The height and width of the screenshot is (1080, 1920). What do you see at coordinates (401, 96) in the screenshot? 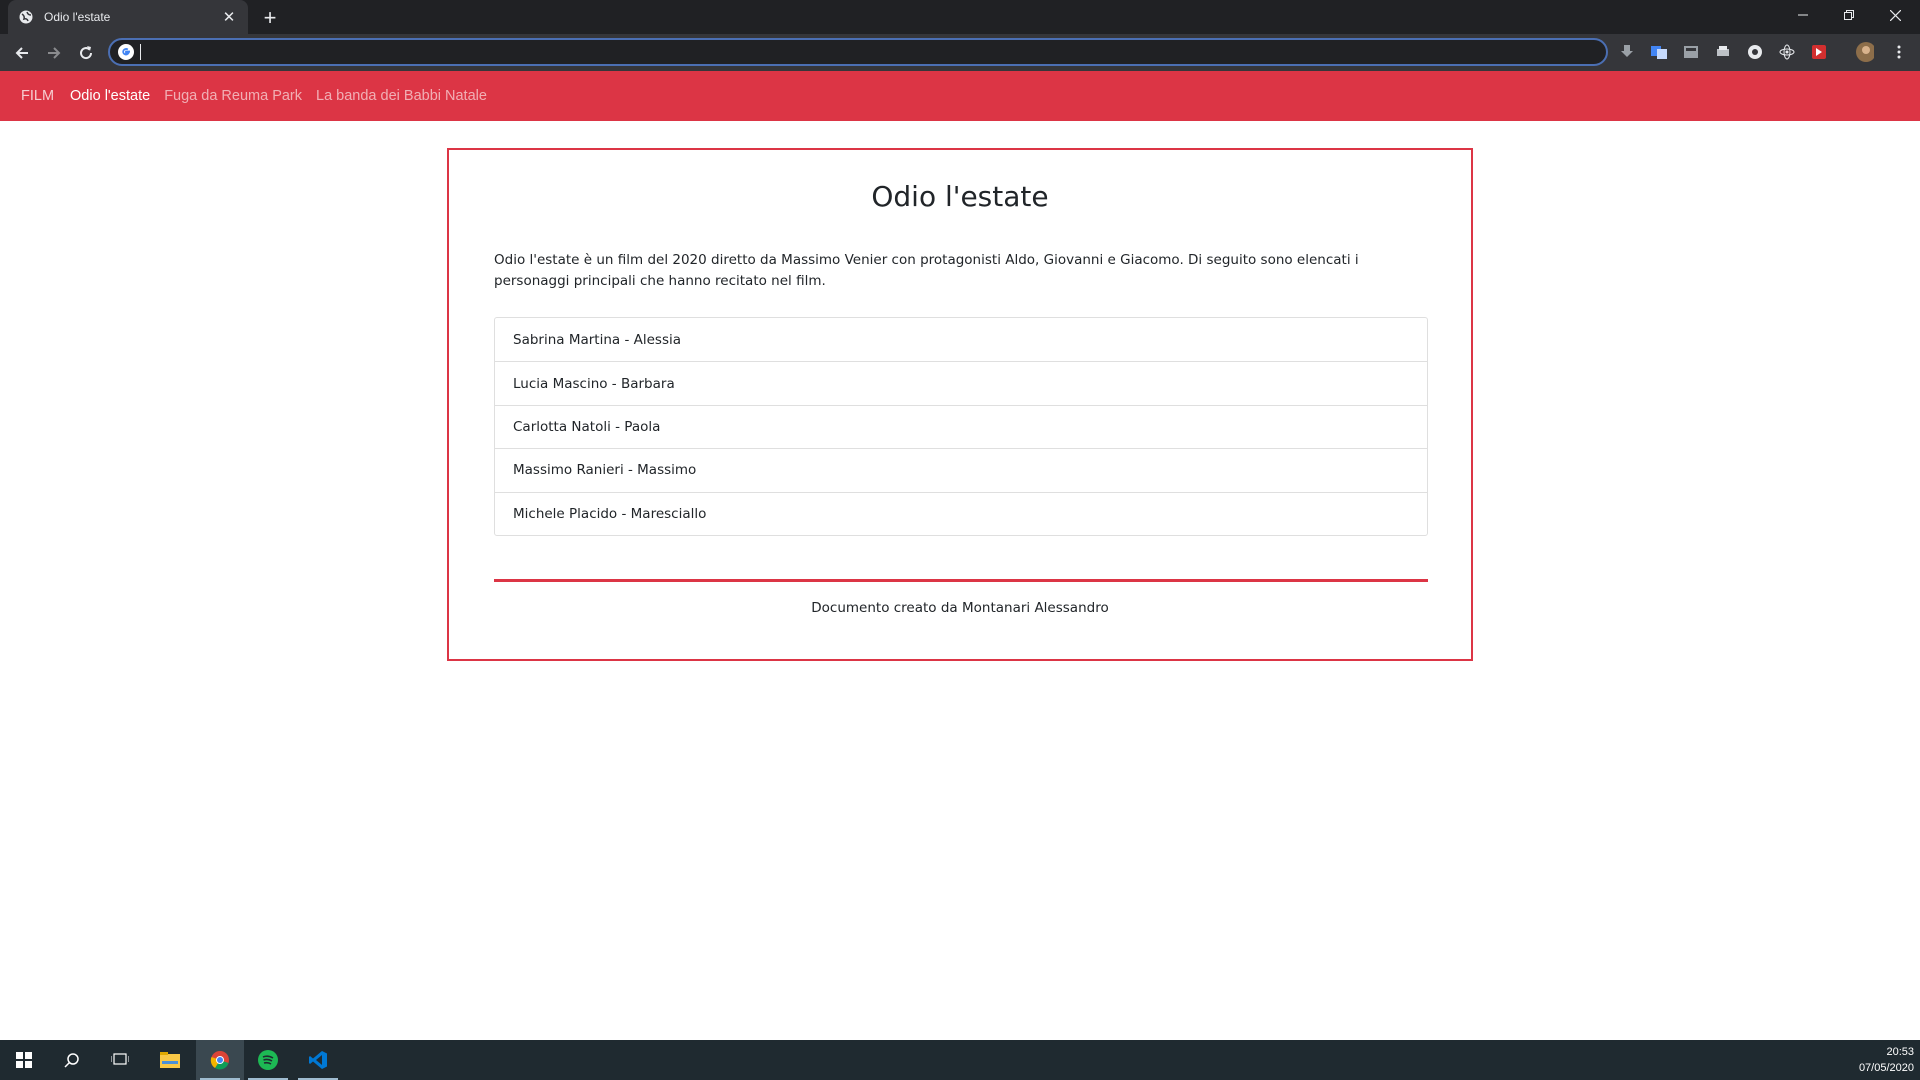
I see `nav-link-la-banda-dei-babbi-natale: La banda dei Babbi Natale` at bounding box center [401, 96].